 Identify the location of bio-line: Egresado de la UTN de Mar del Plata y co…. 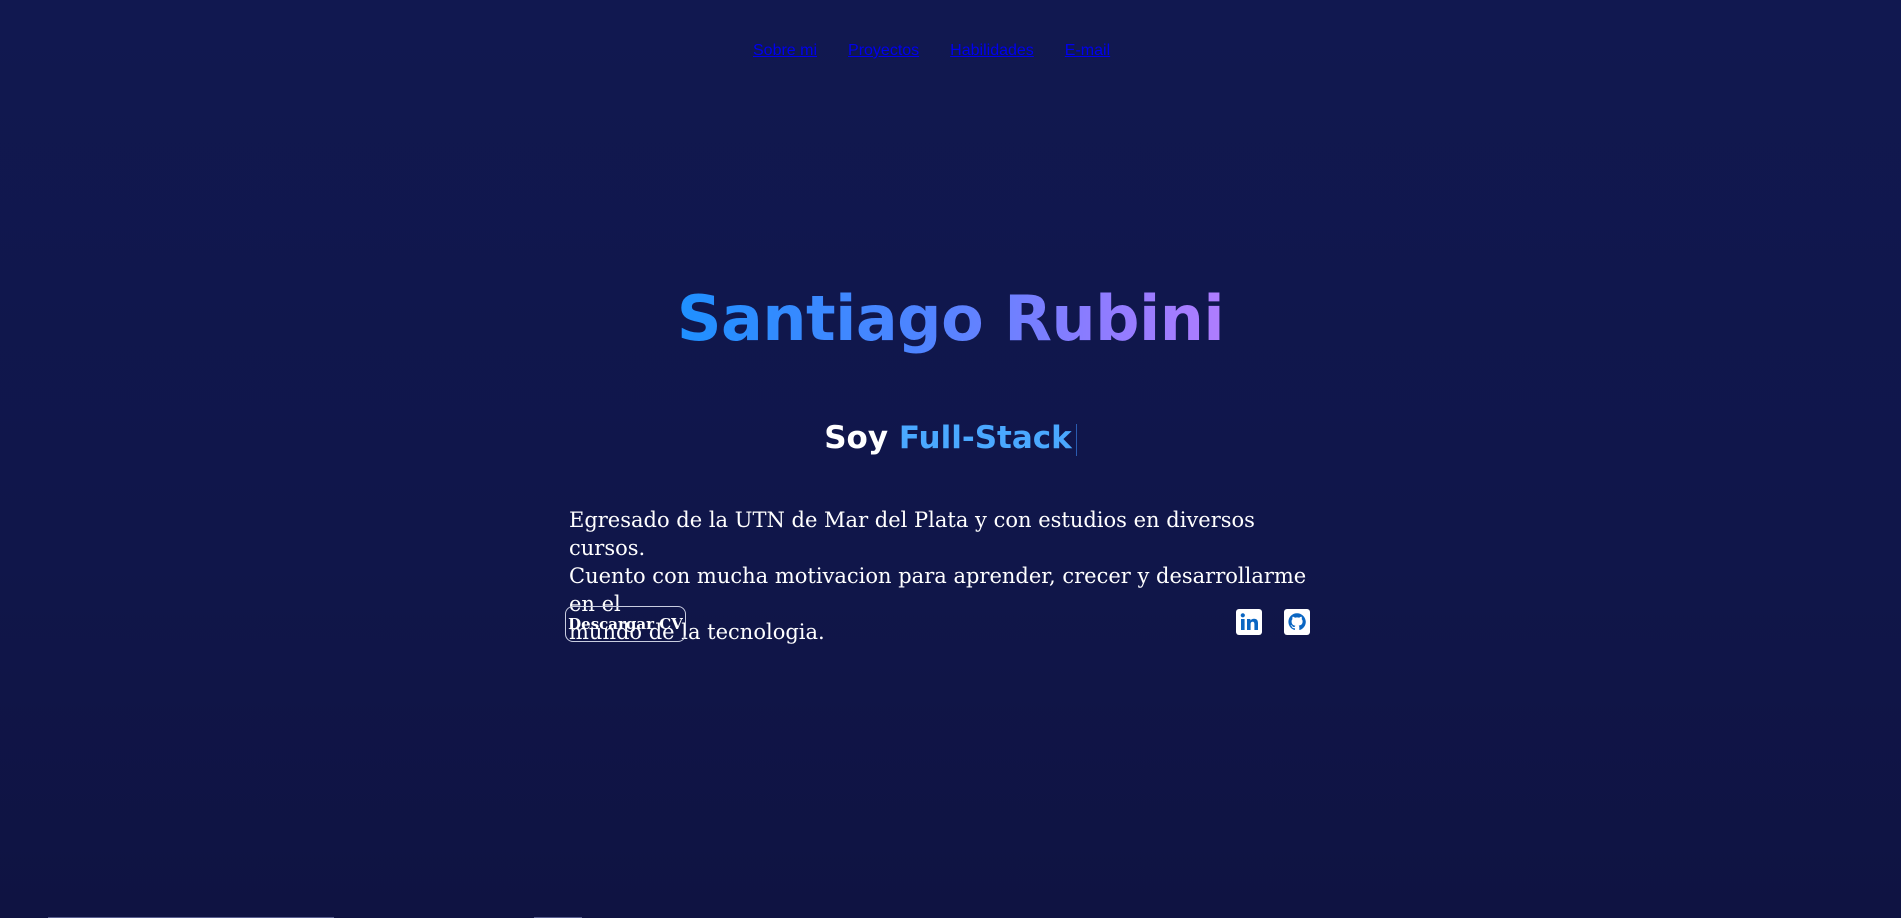
(912, 534).